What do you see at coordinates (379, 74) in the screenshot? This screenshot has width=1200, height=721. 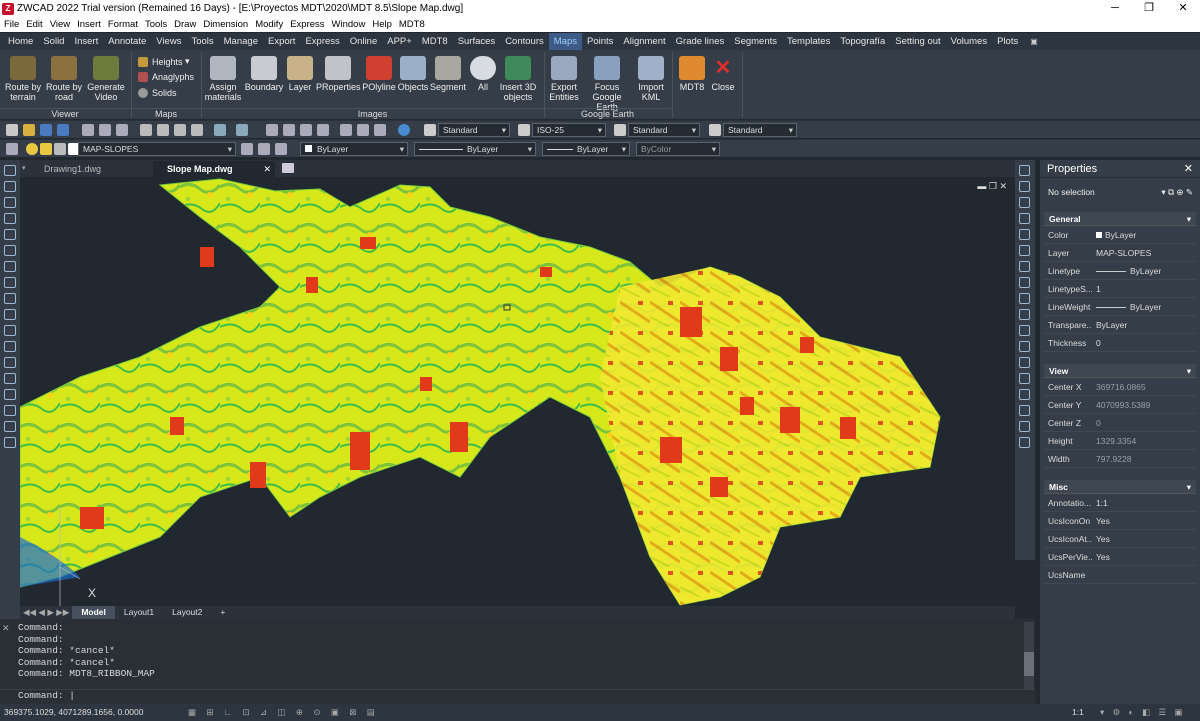 I see `polyline-button: POlyline` at bounding box center [379, 74].